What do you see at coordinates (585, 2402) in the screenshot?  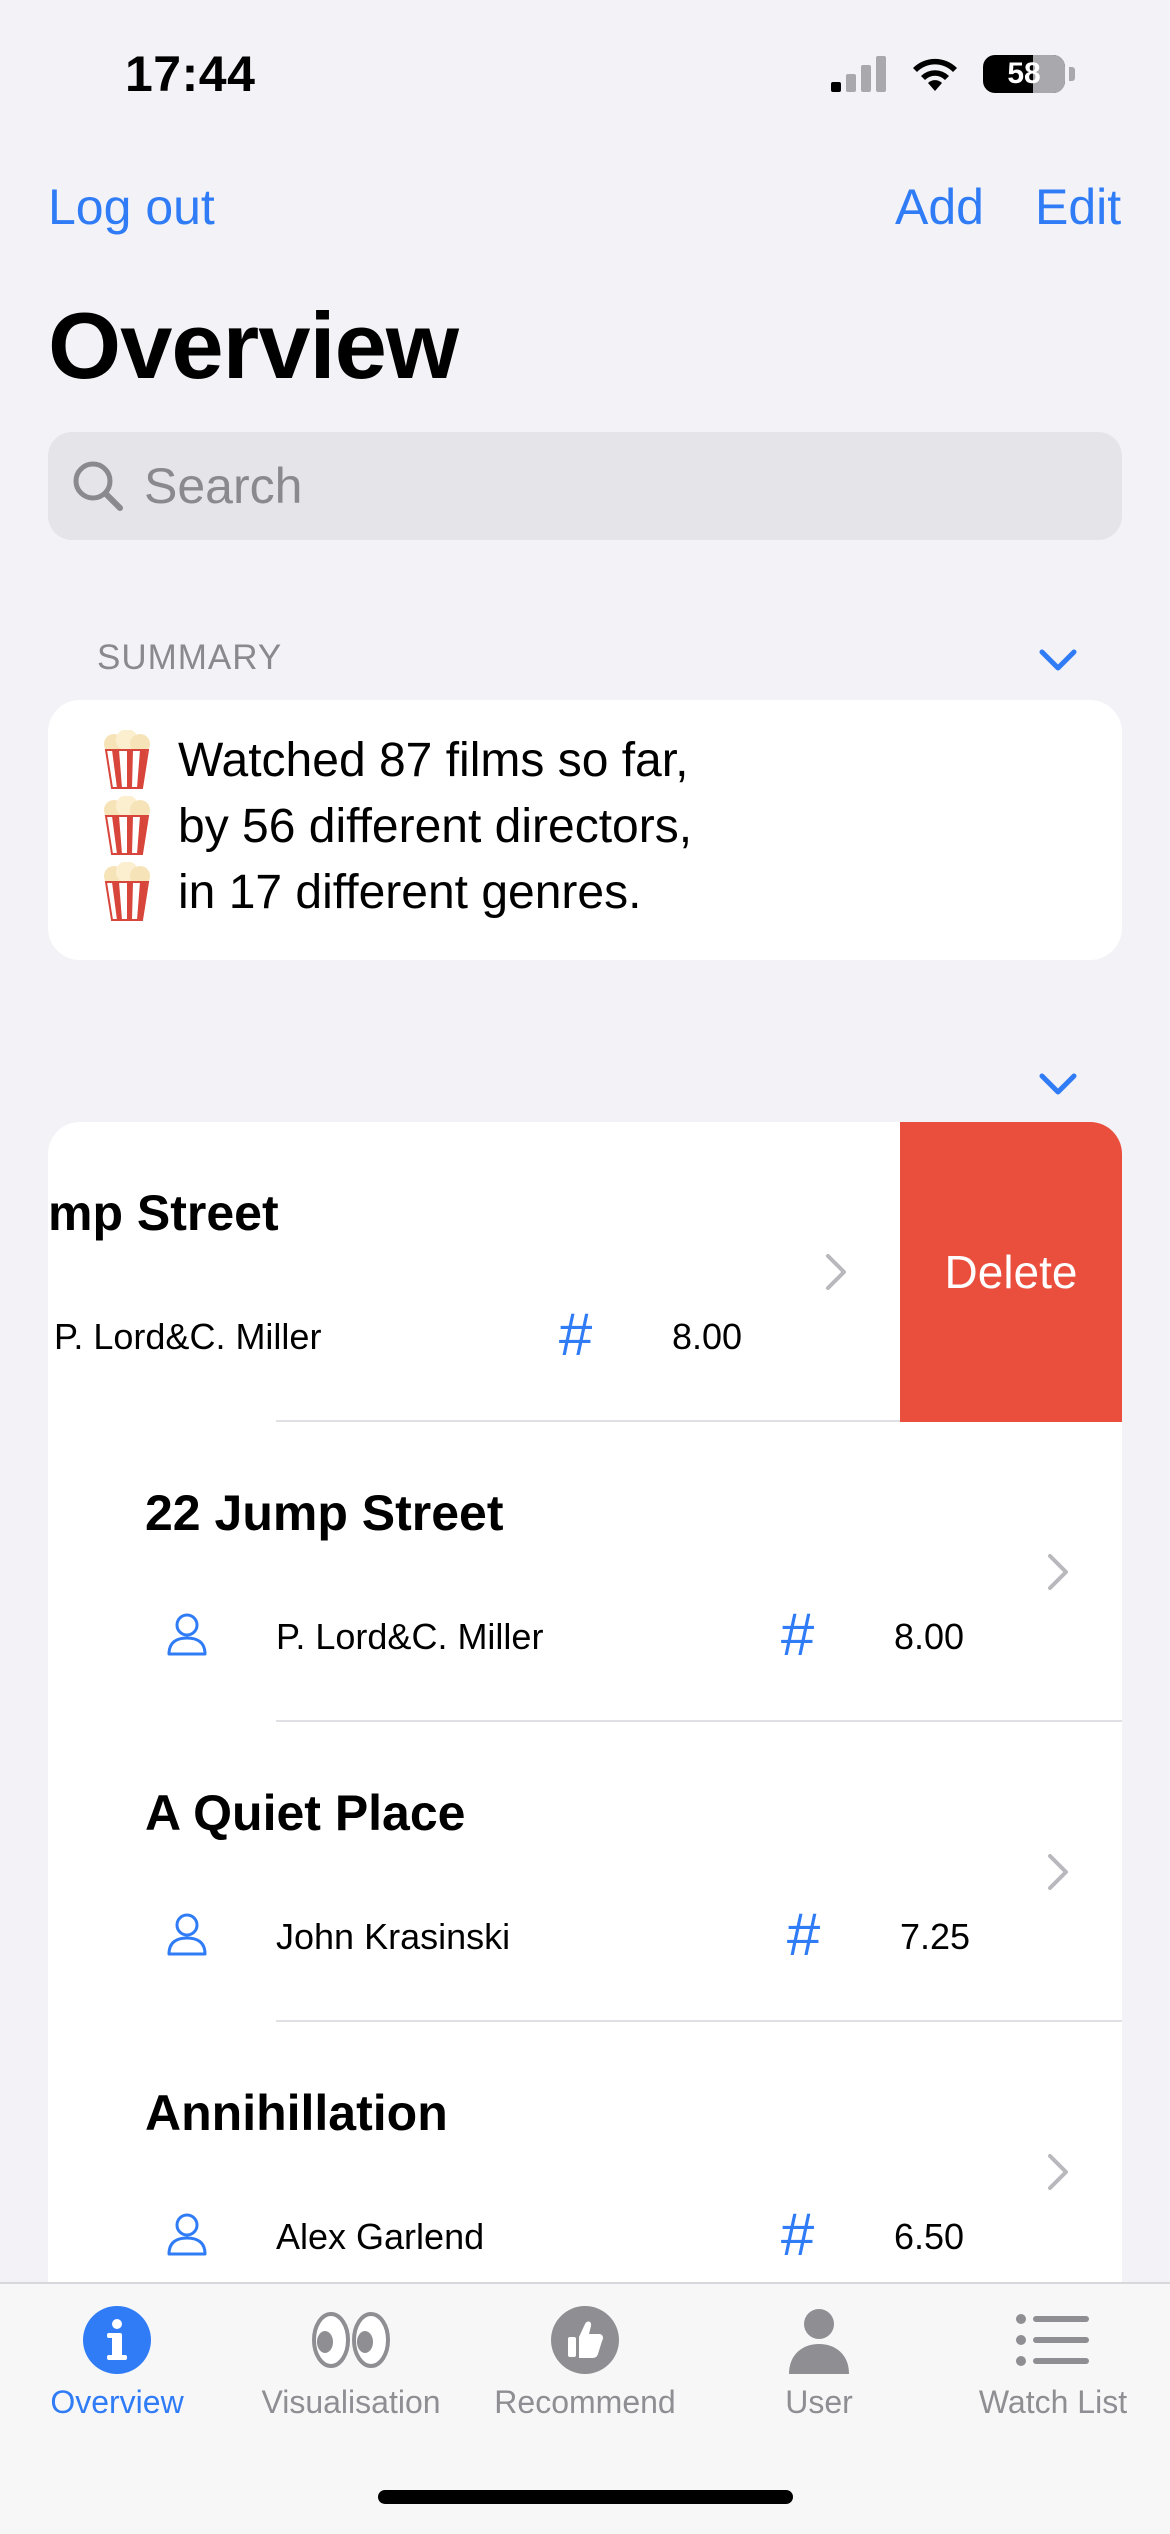 I see `tab-label: Recommend` at bounding box center [585, 2402].